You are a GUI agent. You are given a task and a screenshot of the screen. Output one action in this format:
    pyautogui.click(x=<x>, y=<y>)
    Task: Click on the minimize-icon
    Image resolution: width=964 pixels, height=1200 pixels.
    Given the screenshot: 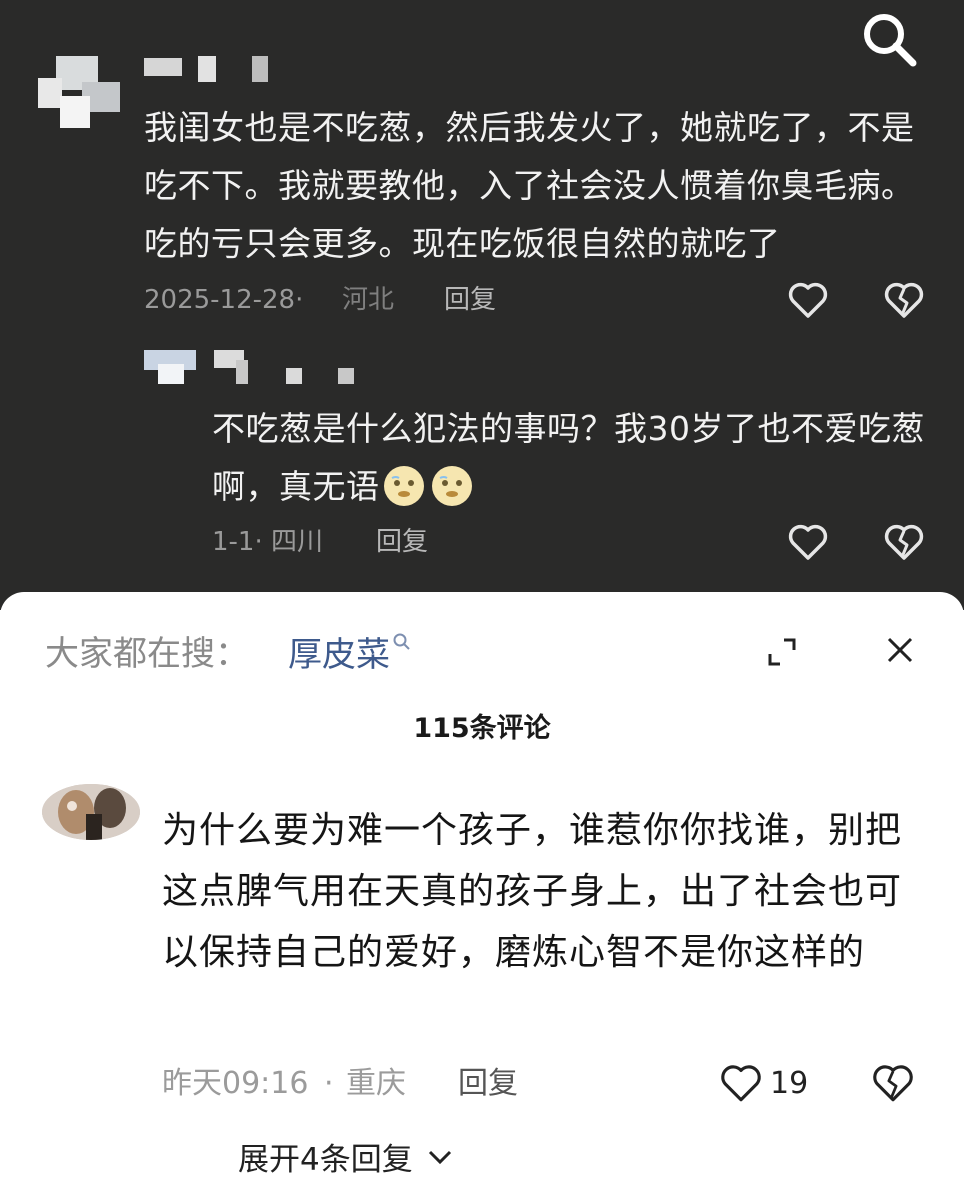 What is the action you would take?
    pyautogui.click(x=782, y=652)
    